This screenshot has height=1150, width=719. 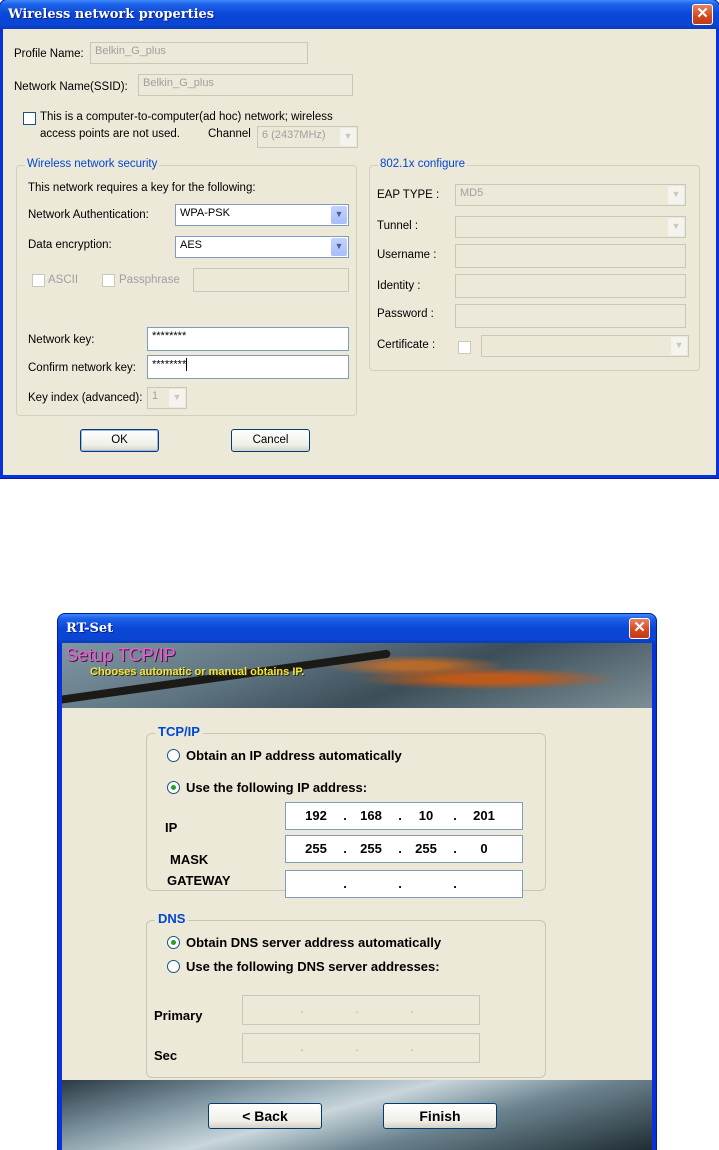 What do you see at coordinates (199, 53) in the screenshot?
I see `profile-name-field: Belkin_G_plus` at bounding box center [199, 53].